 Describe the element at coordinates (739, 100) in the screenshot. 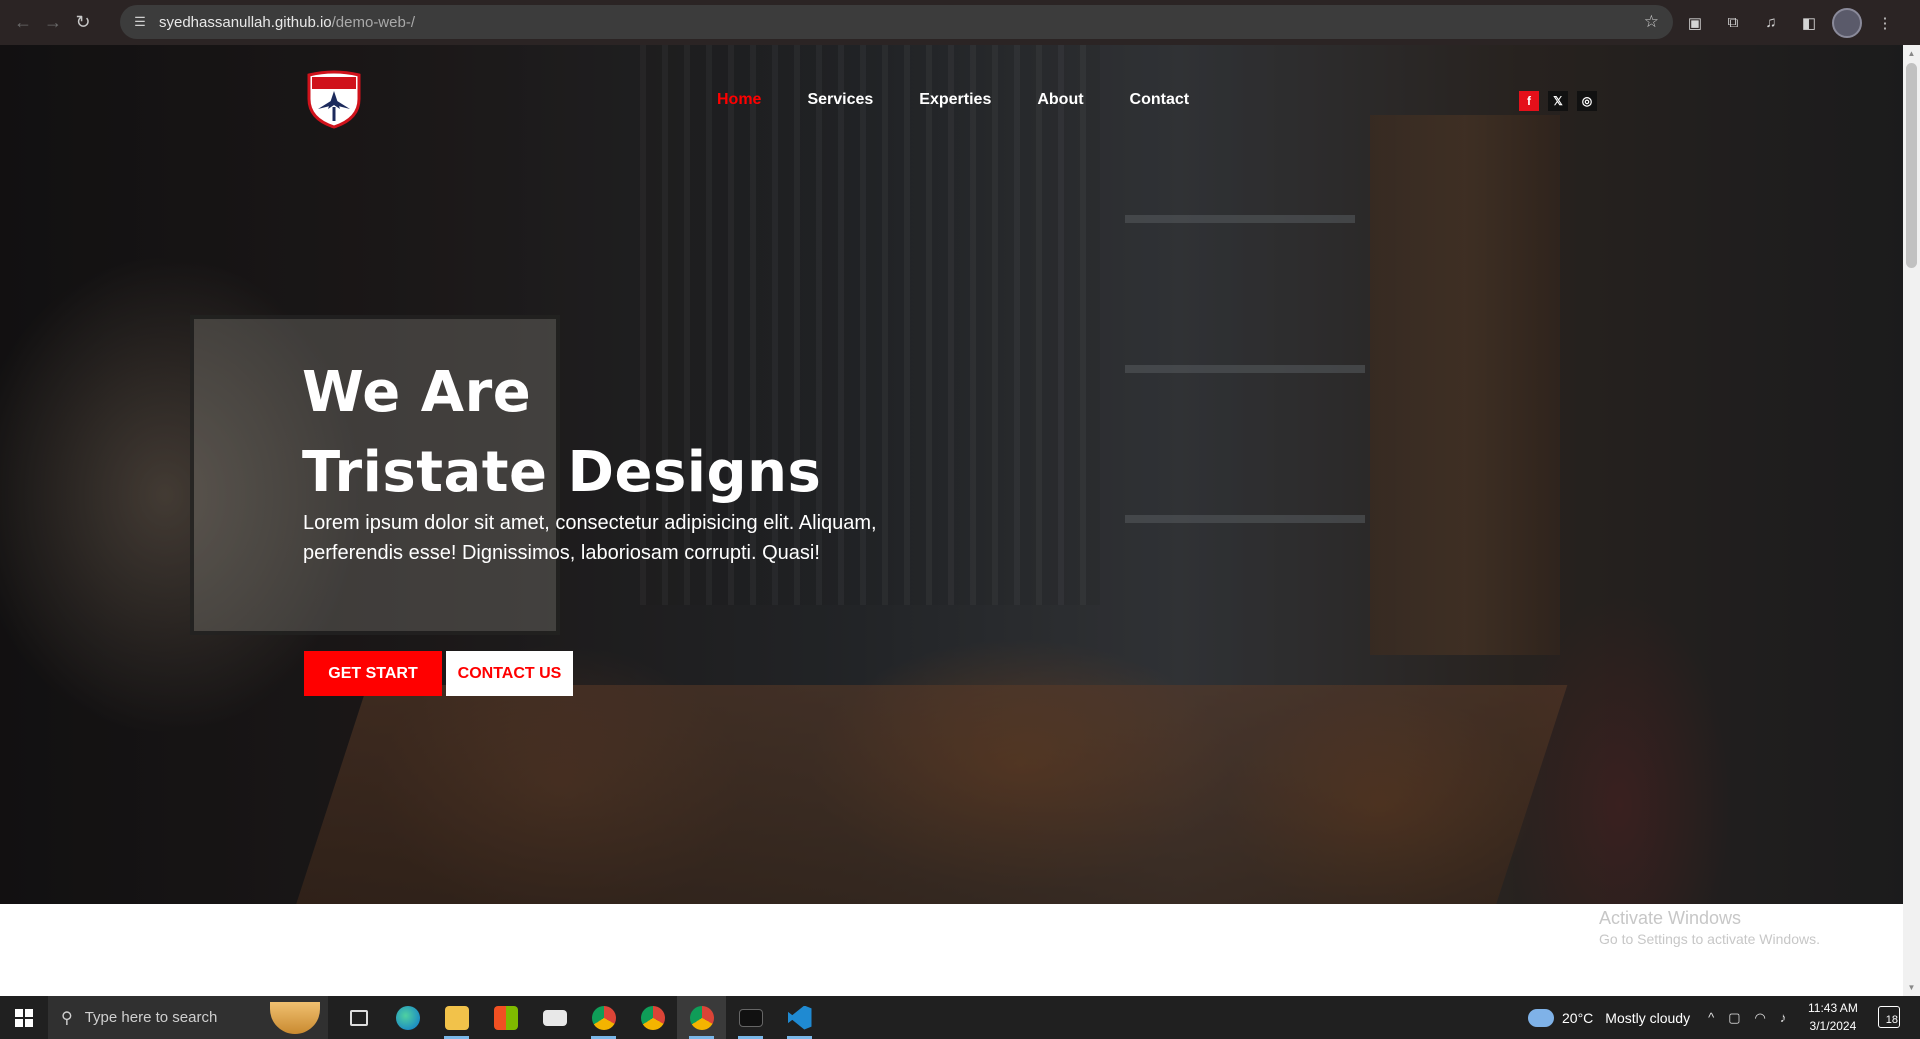

I see `nav-home: Home` at that location.